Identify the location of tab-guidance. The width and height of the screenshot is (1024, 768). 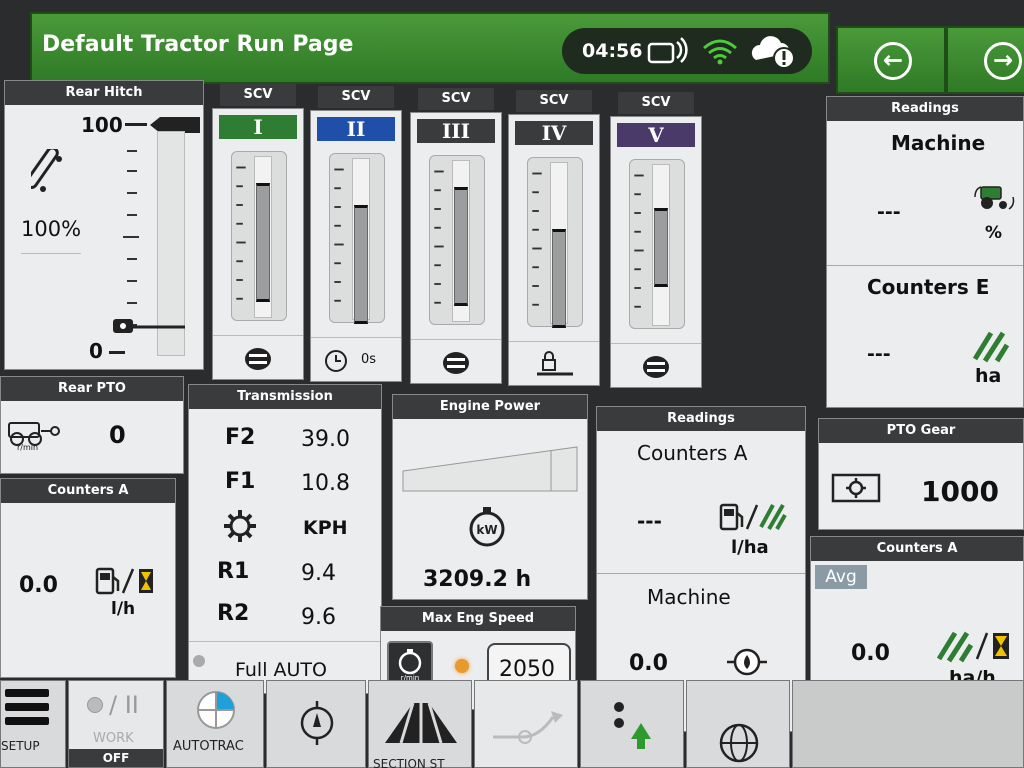
(316, 724).